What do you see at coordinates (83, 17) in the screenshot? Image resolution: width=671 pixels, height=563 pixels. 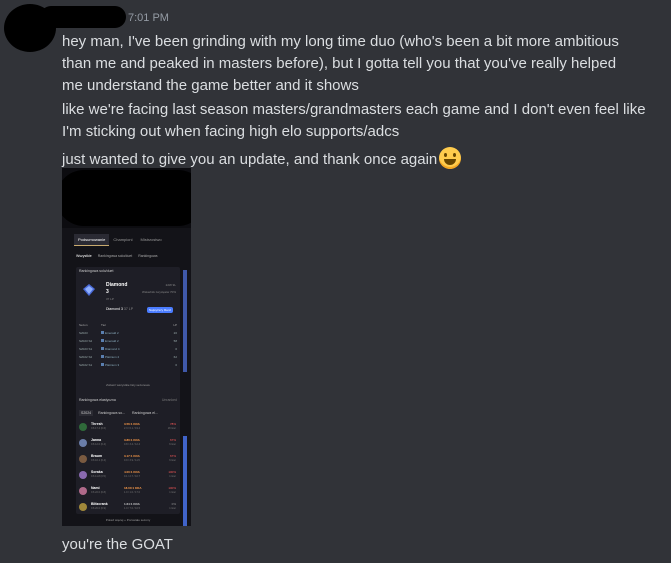 I see `redacted-username` at bounding box center [83, 17].